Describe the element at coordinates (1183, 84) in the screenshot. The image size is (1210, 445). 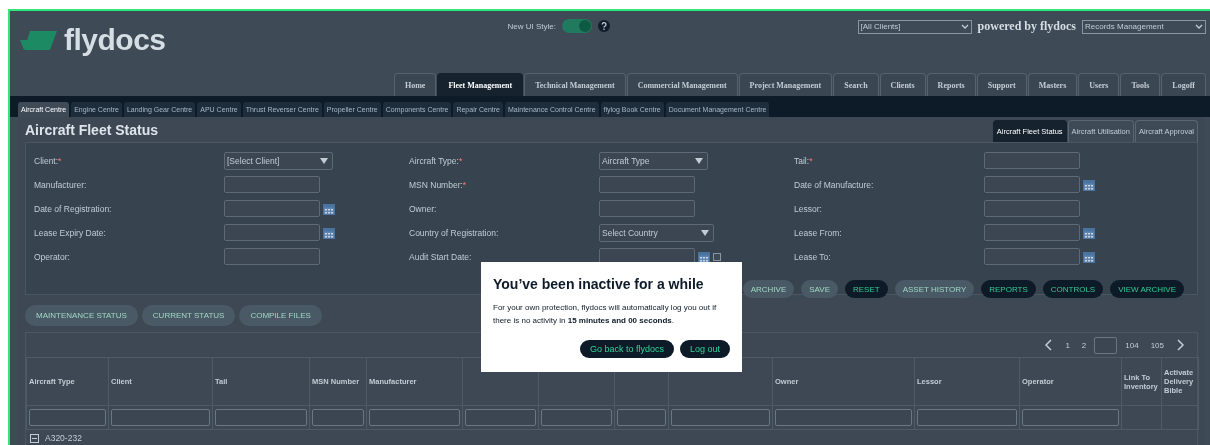
I see `nav-tab: Logoff` at that location.